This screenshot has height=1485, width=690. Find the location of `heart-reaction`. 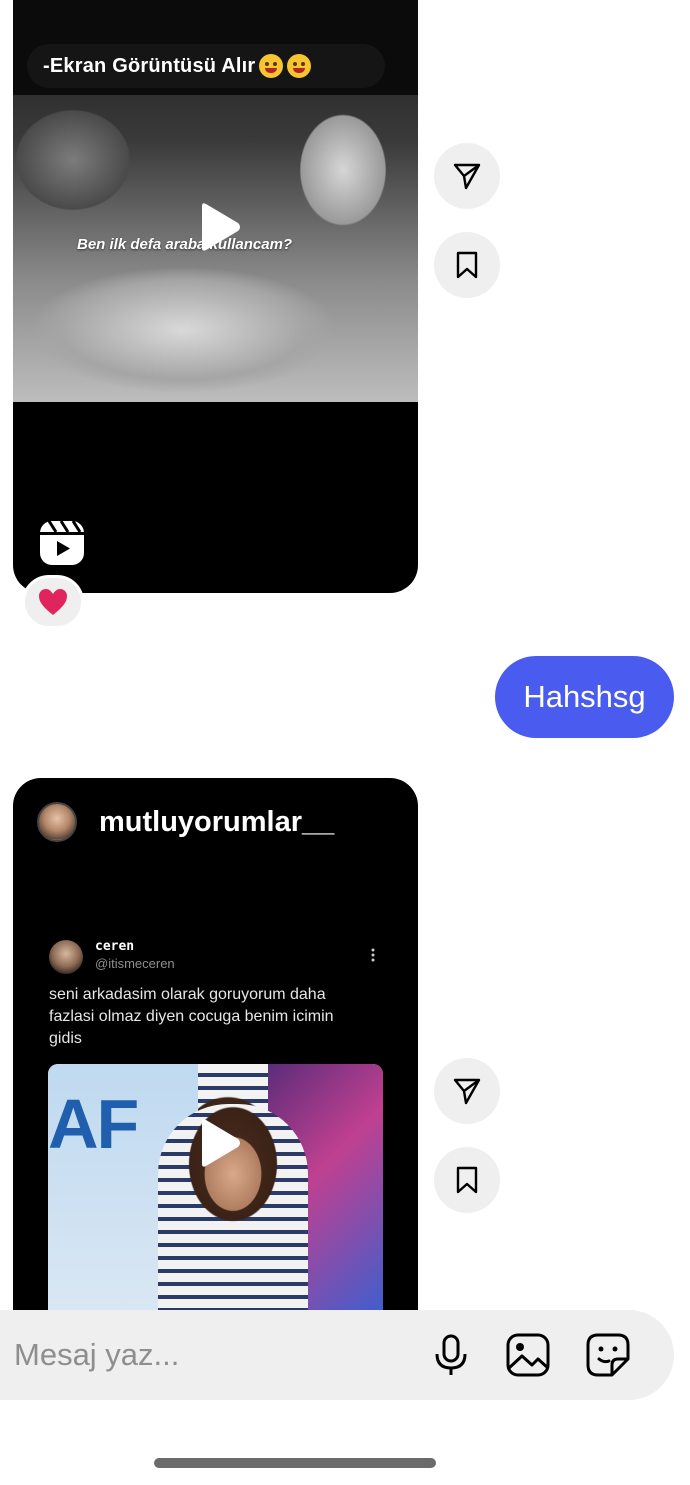

heart-reaction is located at coordinates (53, 602).